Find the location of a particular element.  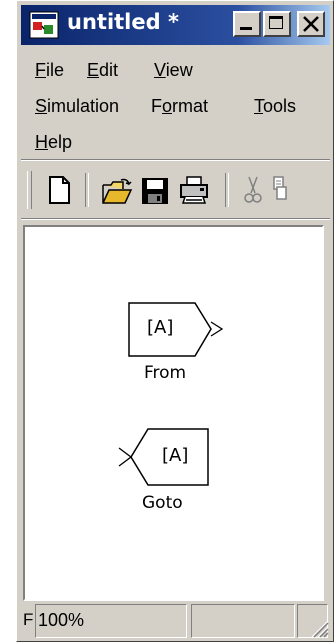

goto-block-tag: [A] is located at coordinates (175, 455).